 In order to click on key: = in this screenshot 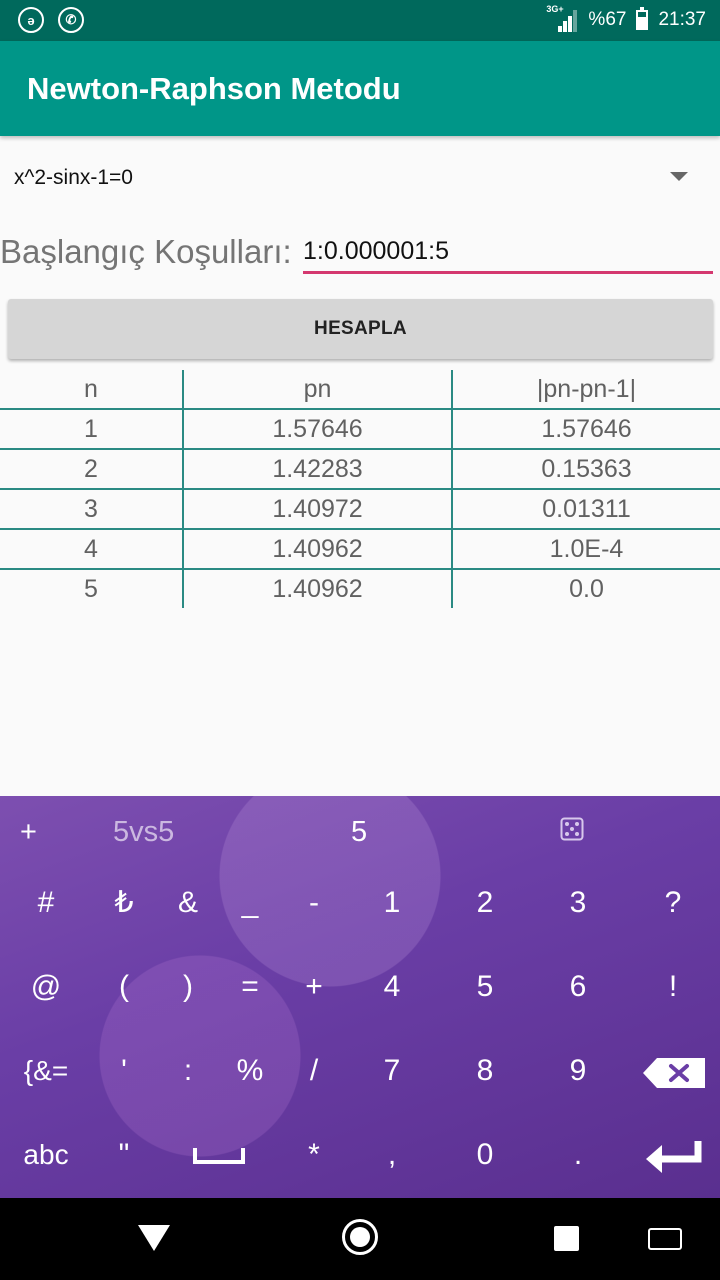, I will do `click(250, 987)`.